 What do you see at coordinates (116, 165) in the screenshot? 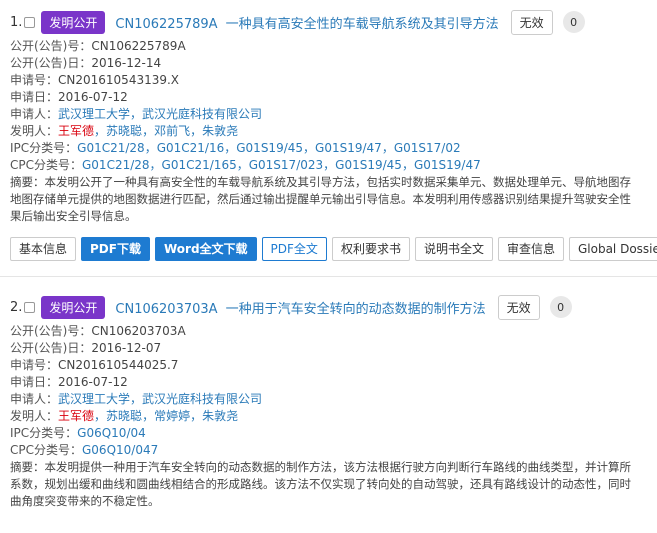
I see `cpc-link: G01C21/28` at bounding box center [116, 165].